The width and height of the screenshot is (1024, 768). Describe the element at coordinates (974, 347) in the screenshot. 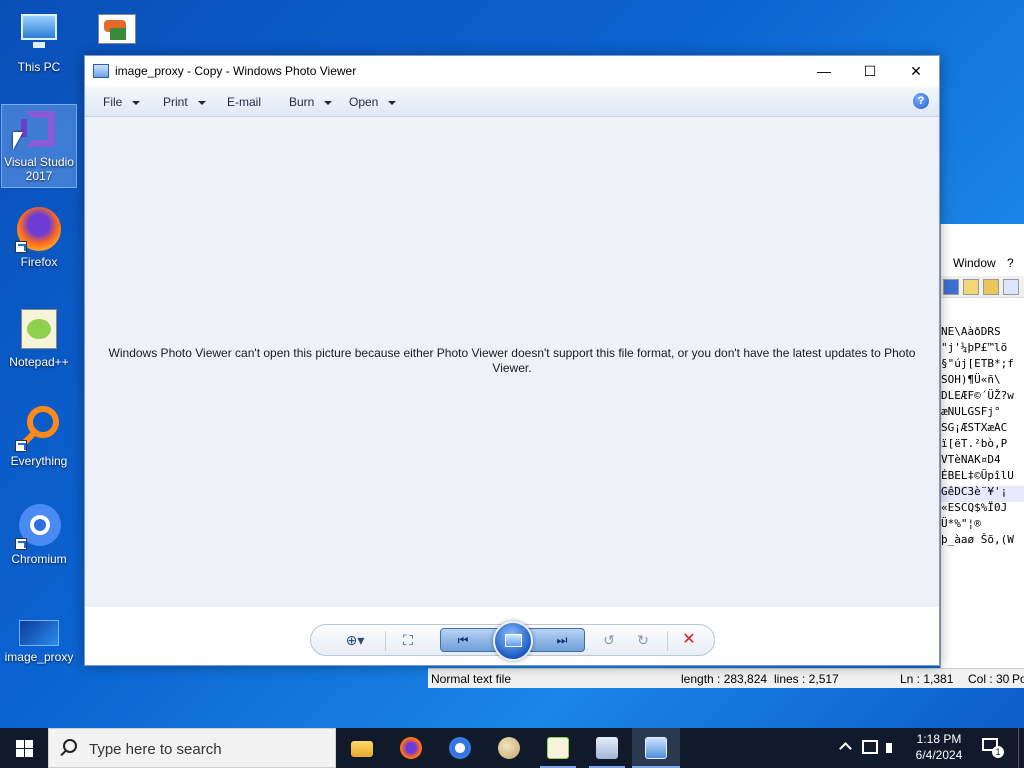

I see `code-line: "j'¼þP£™lõ` at that location.